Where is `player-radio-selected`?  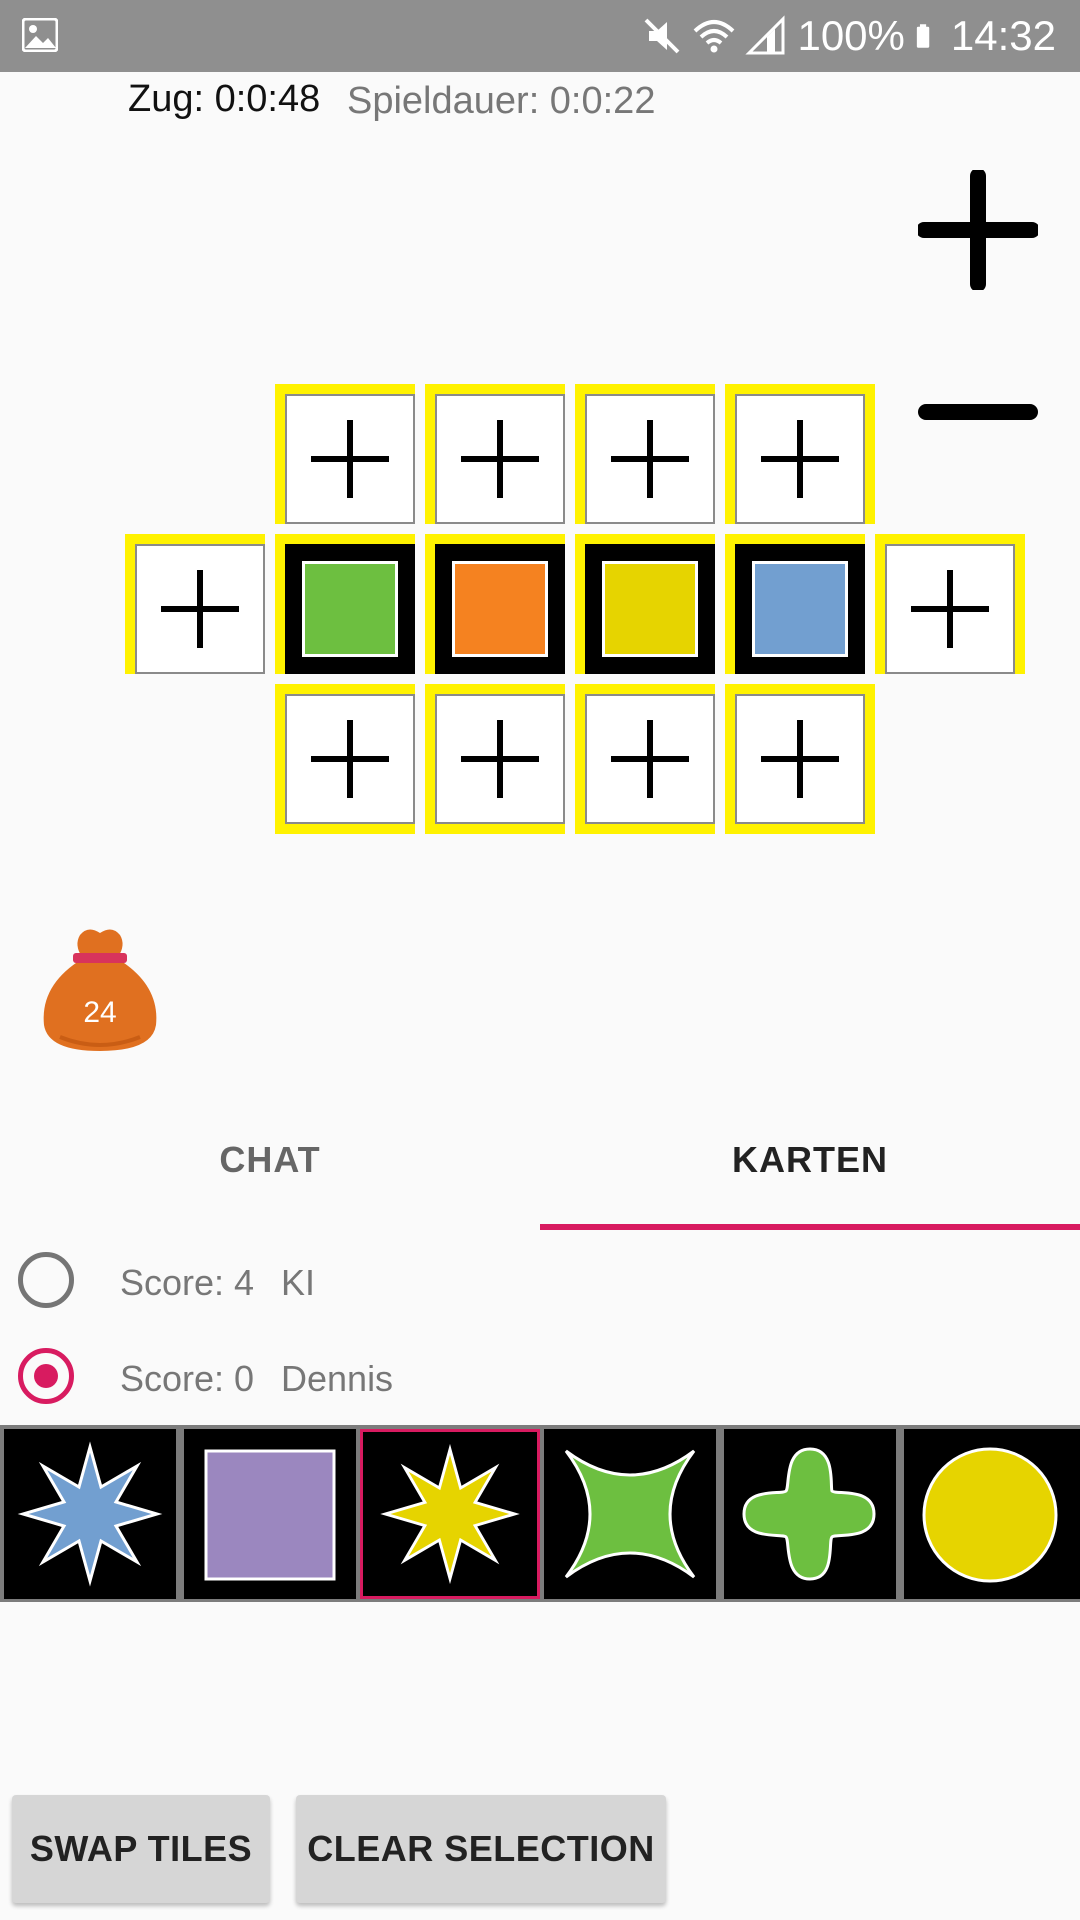 player-radio-selected is located at coordinates (46, 1376).